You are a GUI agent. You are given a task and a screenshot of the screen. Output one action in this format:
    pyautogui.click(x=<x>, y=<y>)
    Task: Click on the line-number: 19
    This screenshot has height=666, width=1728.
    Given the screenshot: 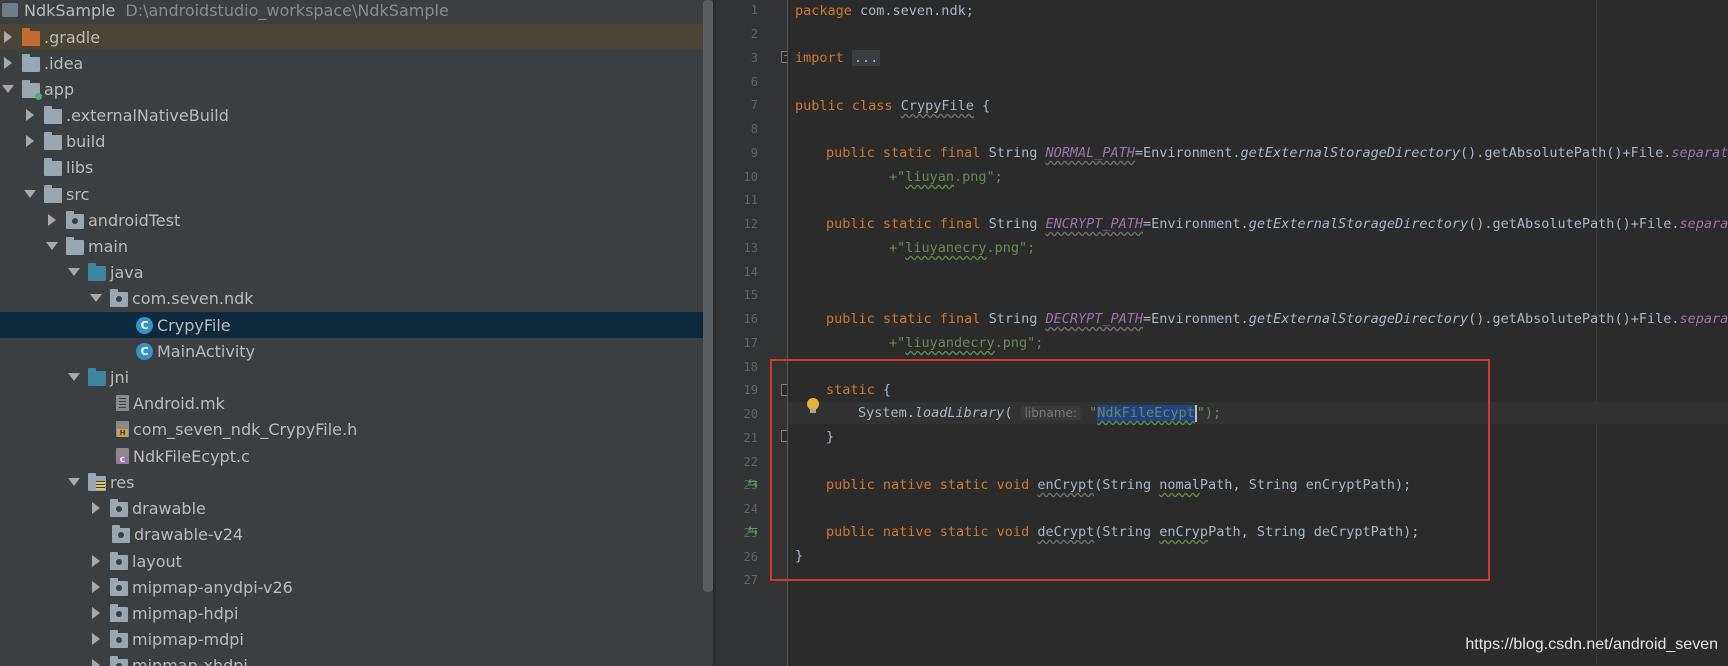 What is the action you would take?
    pyautogui.click(x=750, y=390)
    